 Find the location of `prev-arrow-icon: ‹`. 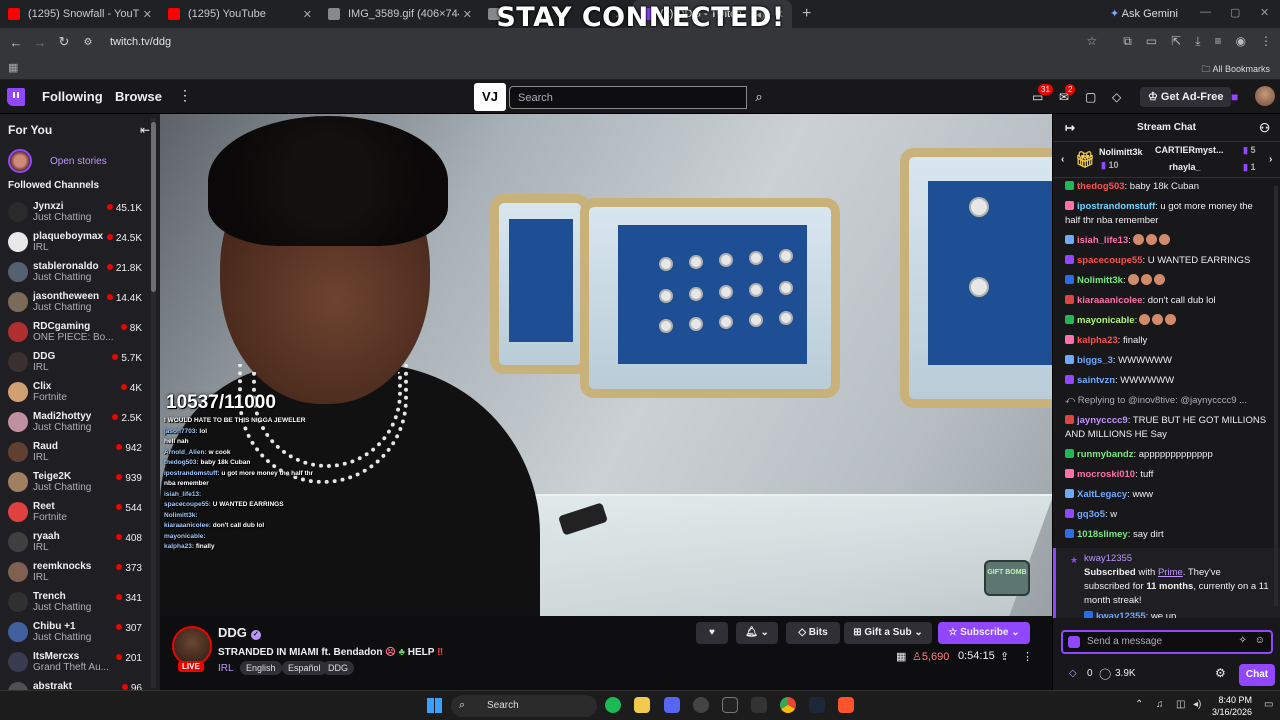

prev-arrow-icon: ‹ is located at coordinates (1062, 159).